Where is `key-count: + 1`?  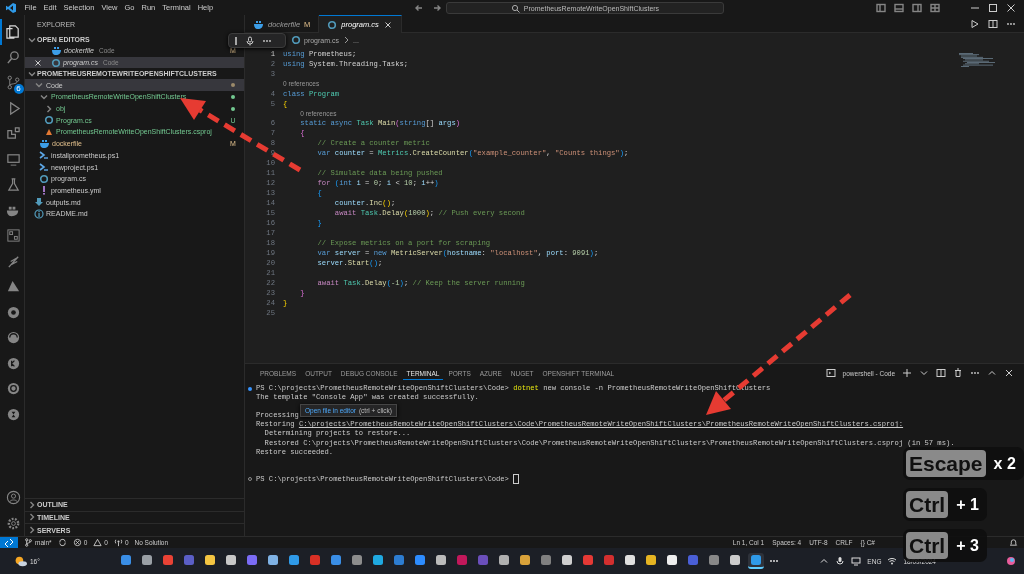
key-count: + 1 is located at coordinates (967, 504).